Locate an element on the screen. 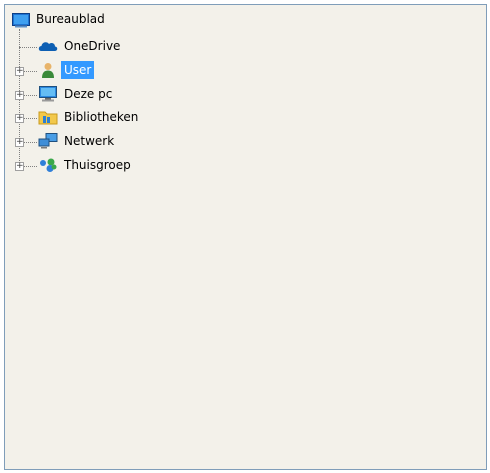 Image resolution: width=490 pixels, height=473 pixels. network-icon is located at coordinates (48, 141).